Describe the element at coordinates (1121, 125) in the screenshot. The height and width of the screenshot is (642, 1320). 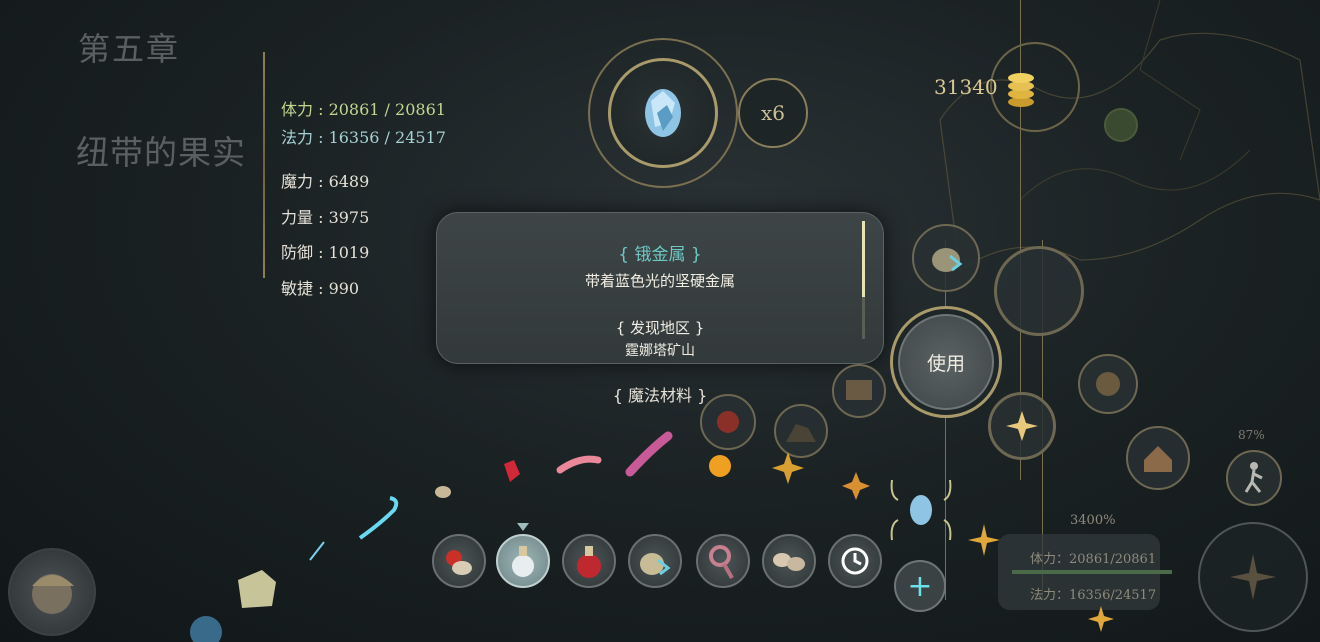
I see `map-marker-icon` at that location.